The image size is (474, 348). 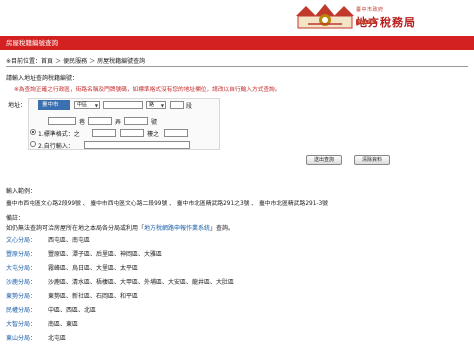 I want to click on office-name: 豐原分局：, so click(x=21, y=253).